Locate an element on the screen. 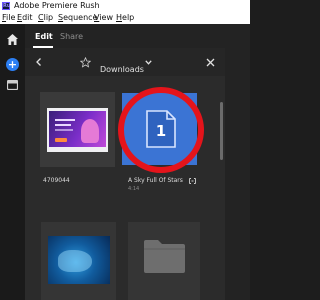 This screenshot has width=320, height=300. menu-sequence-label: equence is located at coordinates (80, 17).